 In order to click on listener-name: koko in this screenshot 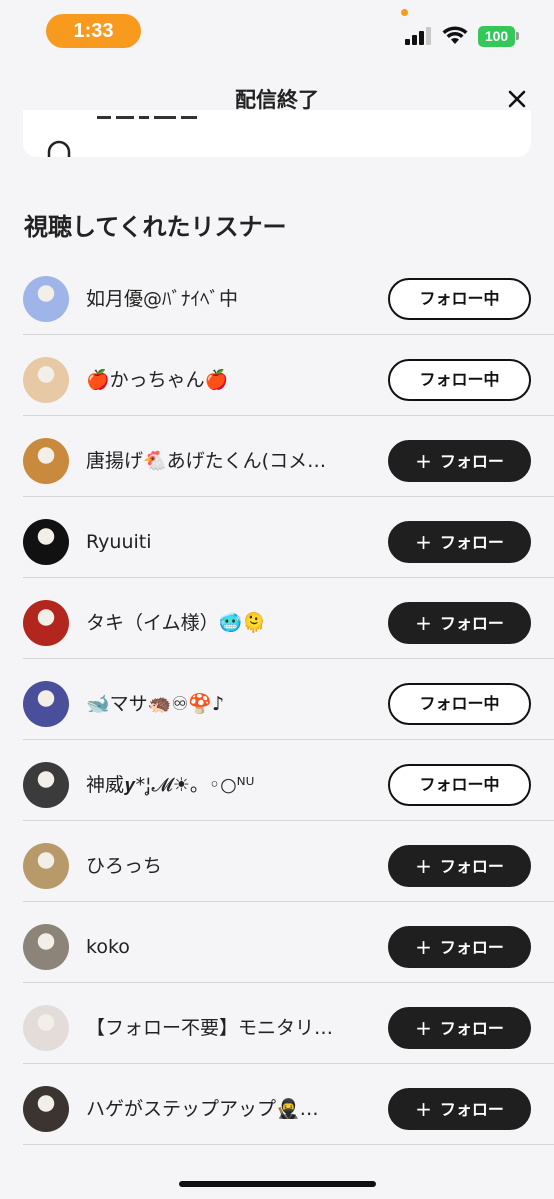, I will do `click(108, 947)`.